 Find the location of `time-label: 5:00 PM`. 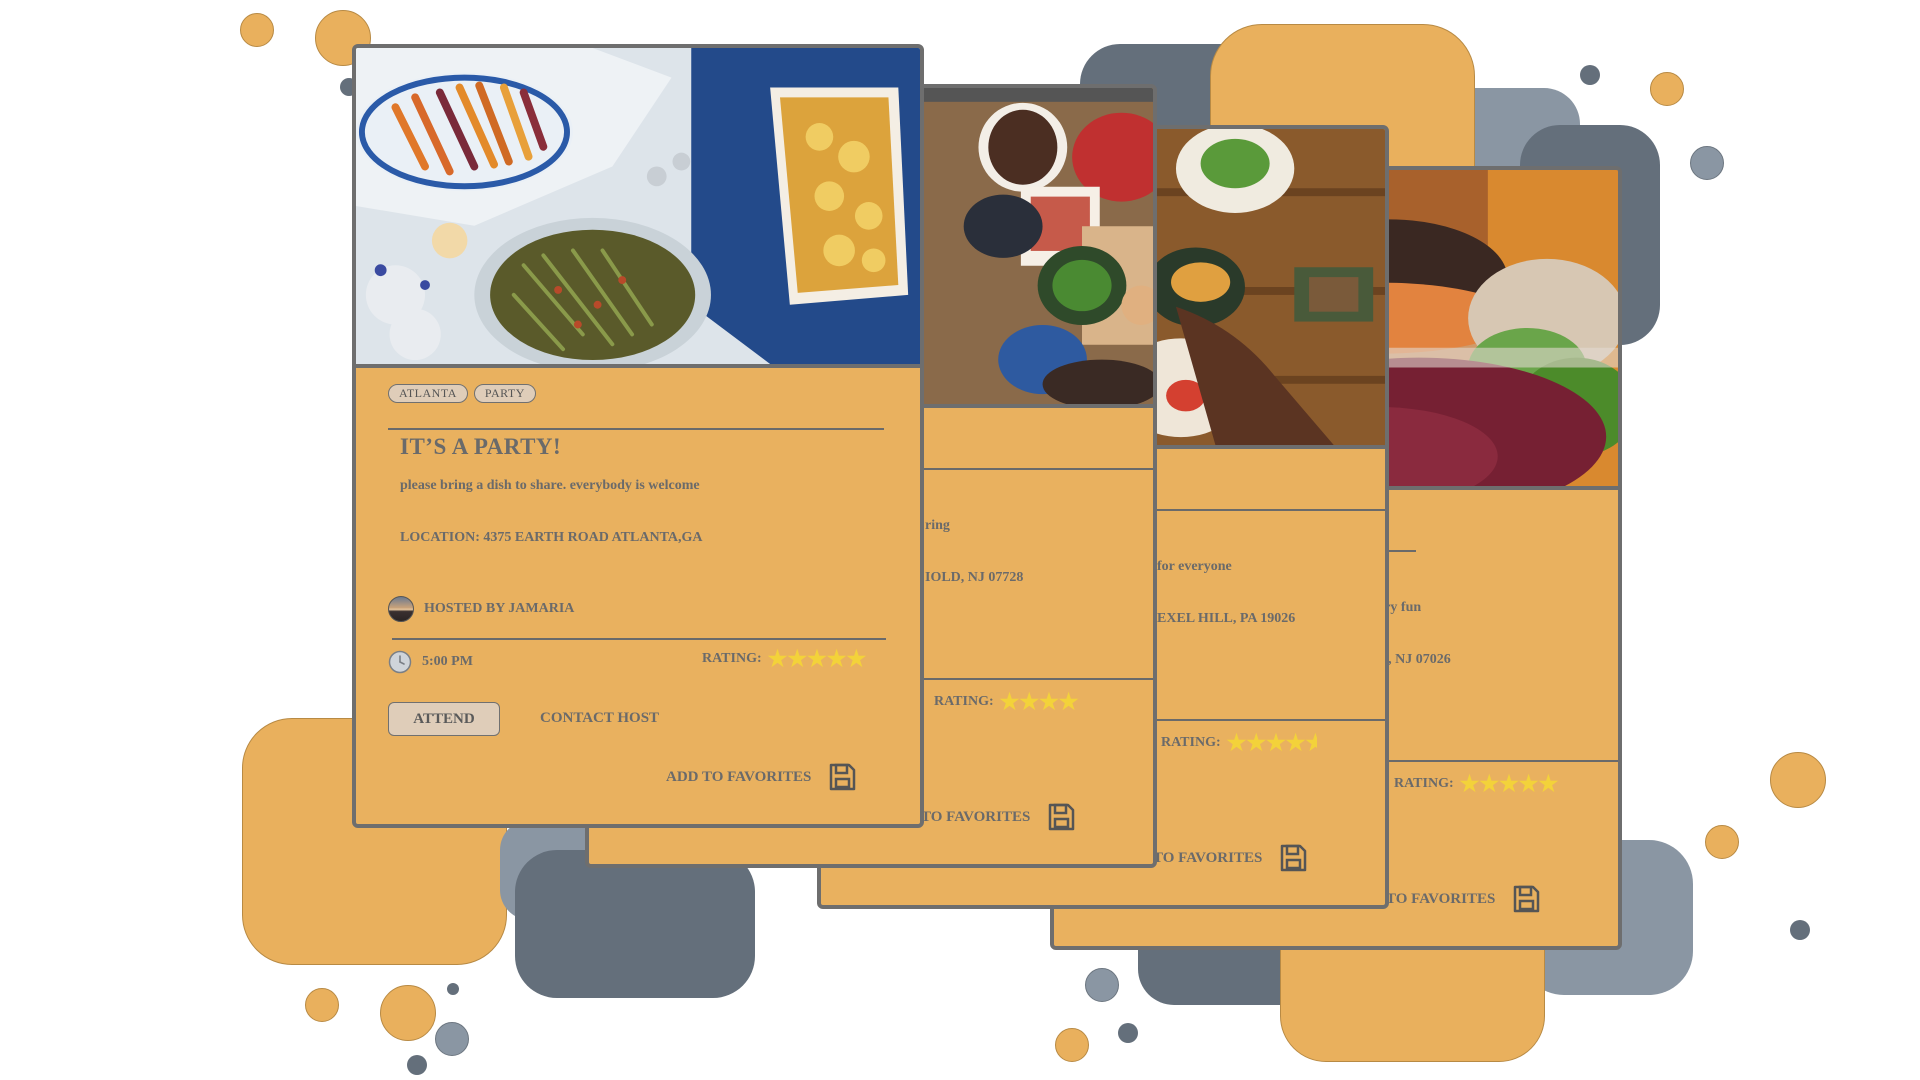

time-label: 5:00 PM is located at coordinates (447, 661).